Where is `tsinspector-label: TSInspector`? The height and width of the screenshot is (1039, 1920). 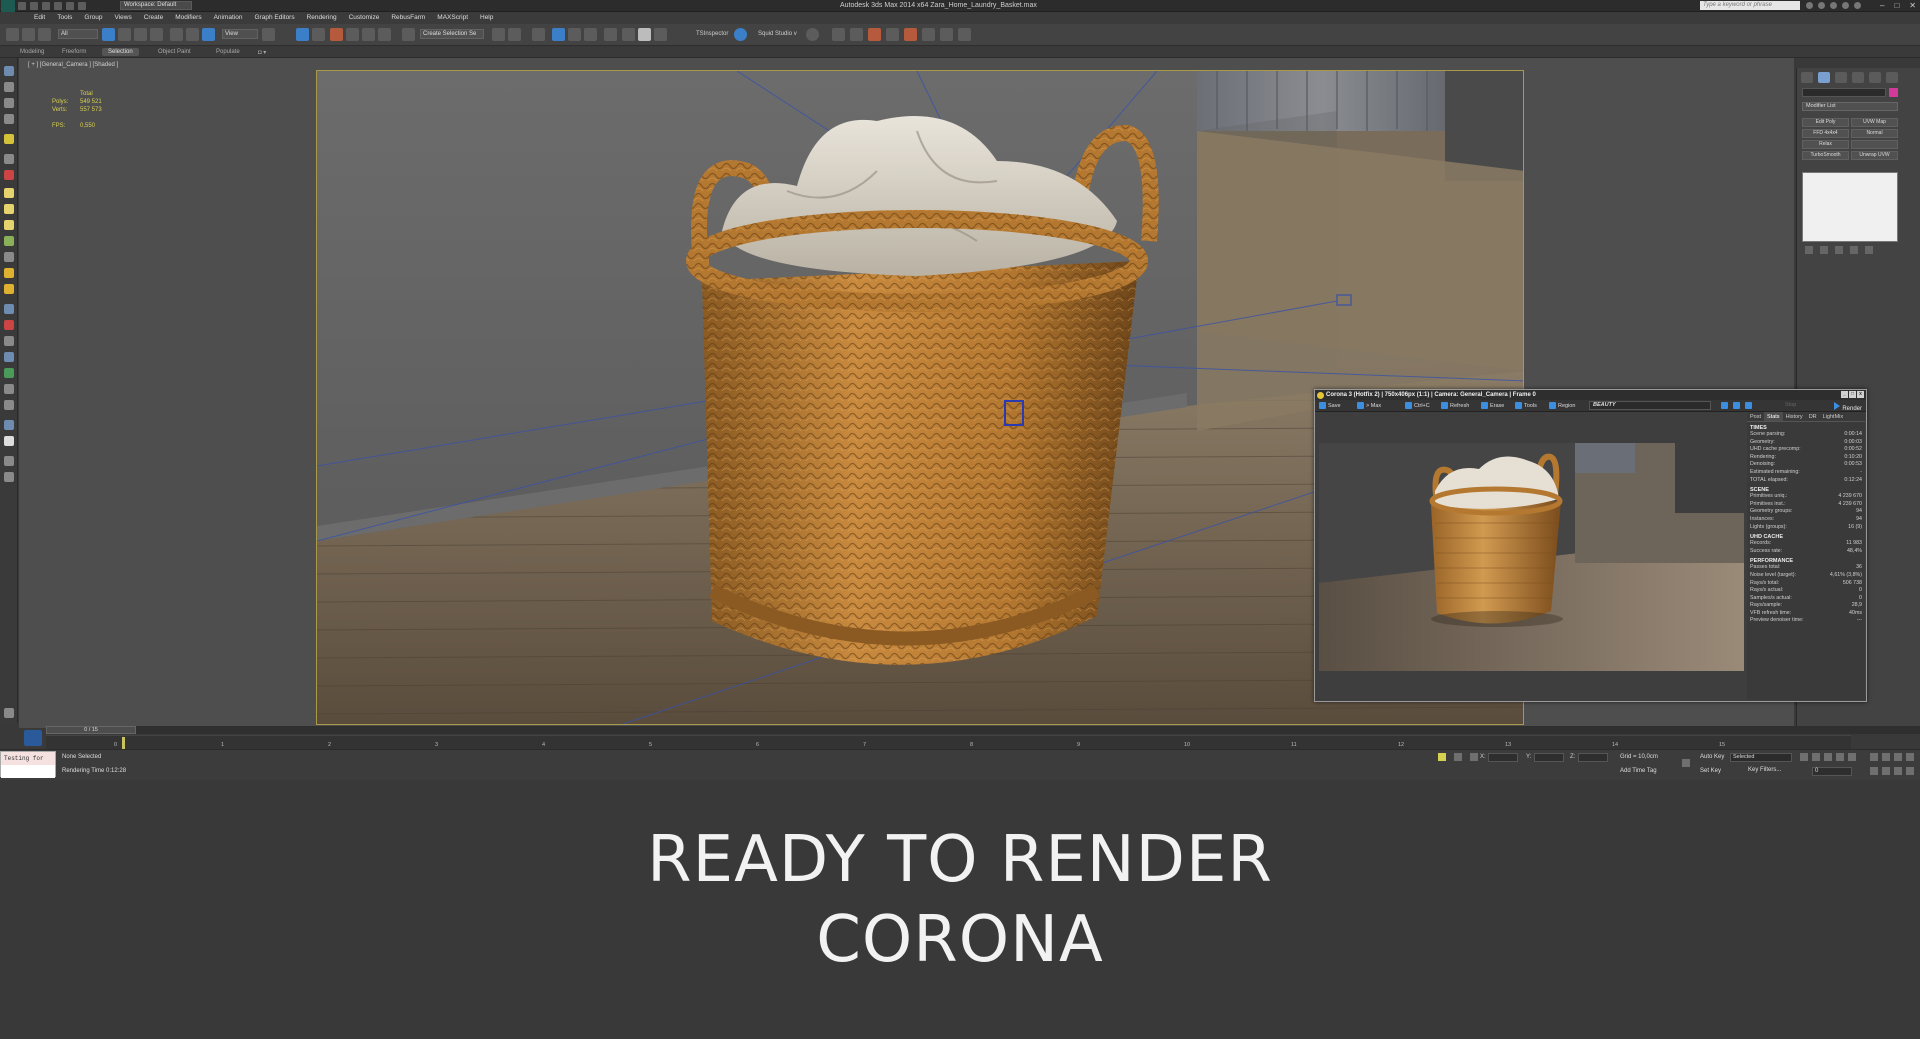 tsinspector-label: TSInspector is located at coordinates (712, 34).